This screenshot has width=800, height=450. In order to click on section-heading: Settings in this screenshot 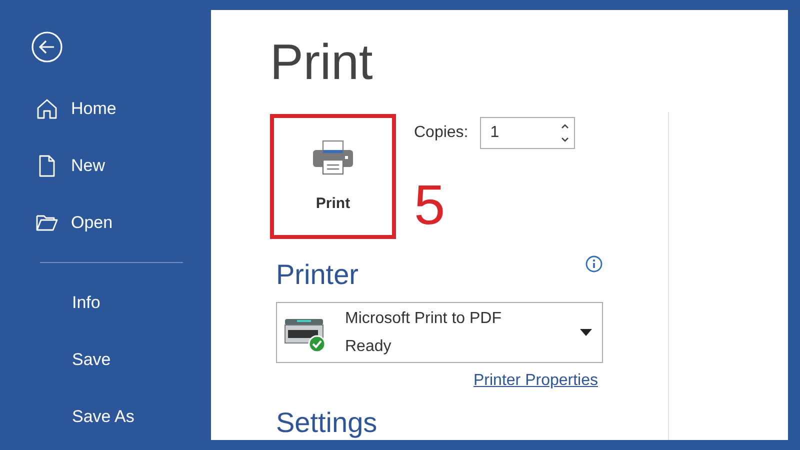, I will do `click(327, 423)`.